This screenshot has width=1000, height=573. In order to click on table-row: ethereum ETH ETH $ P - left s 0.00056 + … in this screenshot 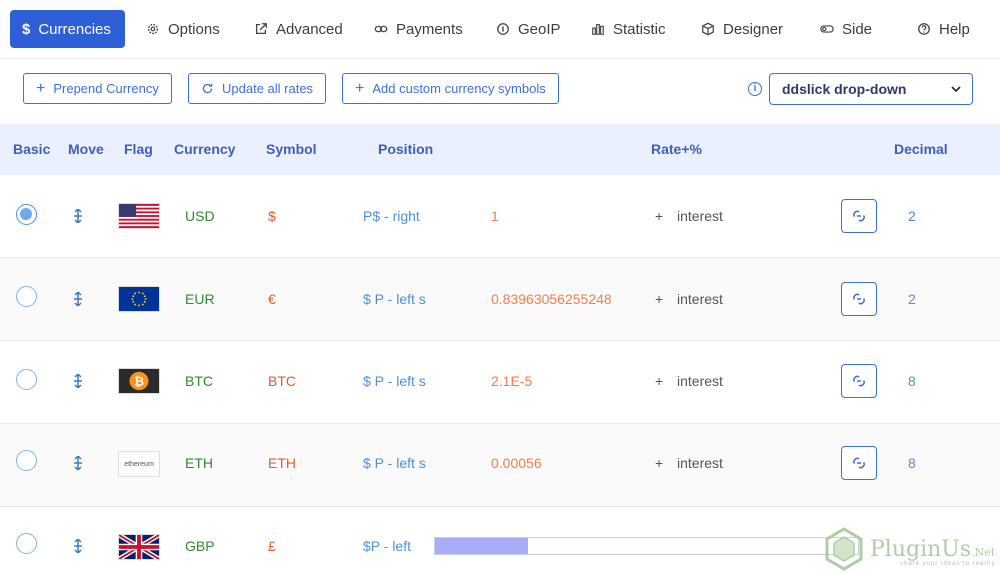, I will do `click(500, 465)`.